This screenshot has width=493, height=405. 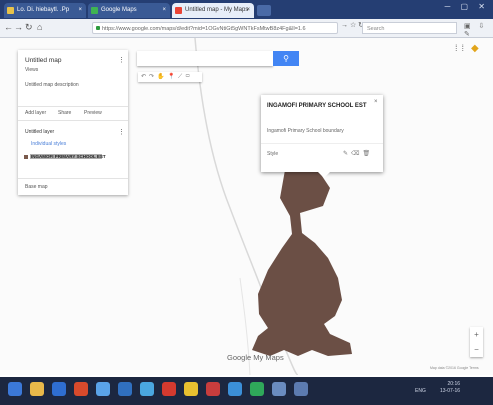 What do you see at coordinates (10, 10) in the screenshot?
I see `tab-favicon-icon` at bounding box center [10, 10].